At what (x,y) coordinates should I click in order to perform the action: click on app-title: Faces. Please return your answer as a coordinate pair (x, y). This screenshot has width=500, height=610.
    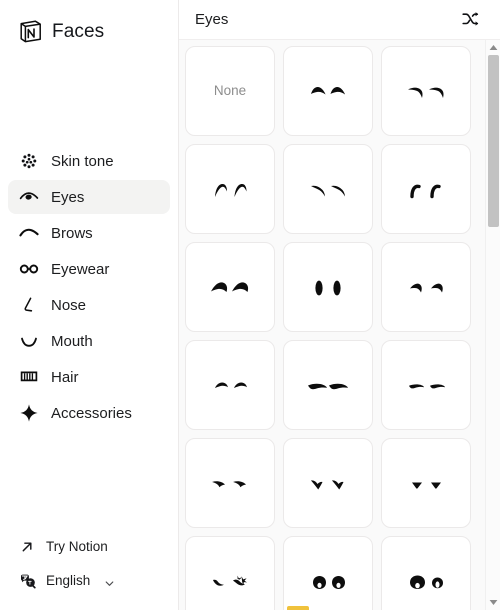
    Looking at the image, I should click on (78, 31).